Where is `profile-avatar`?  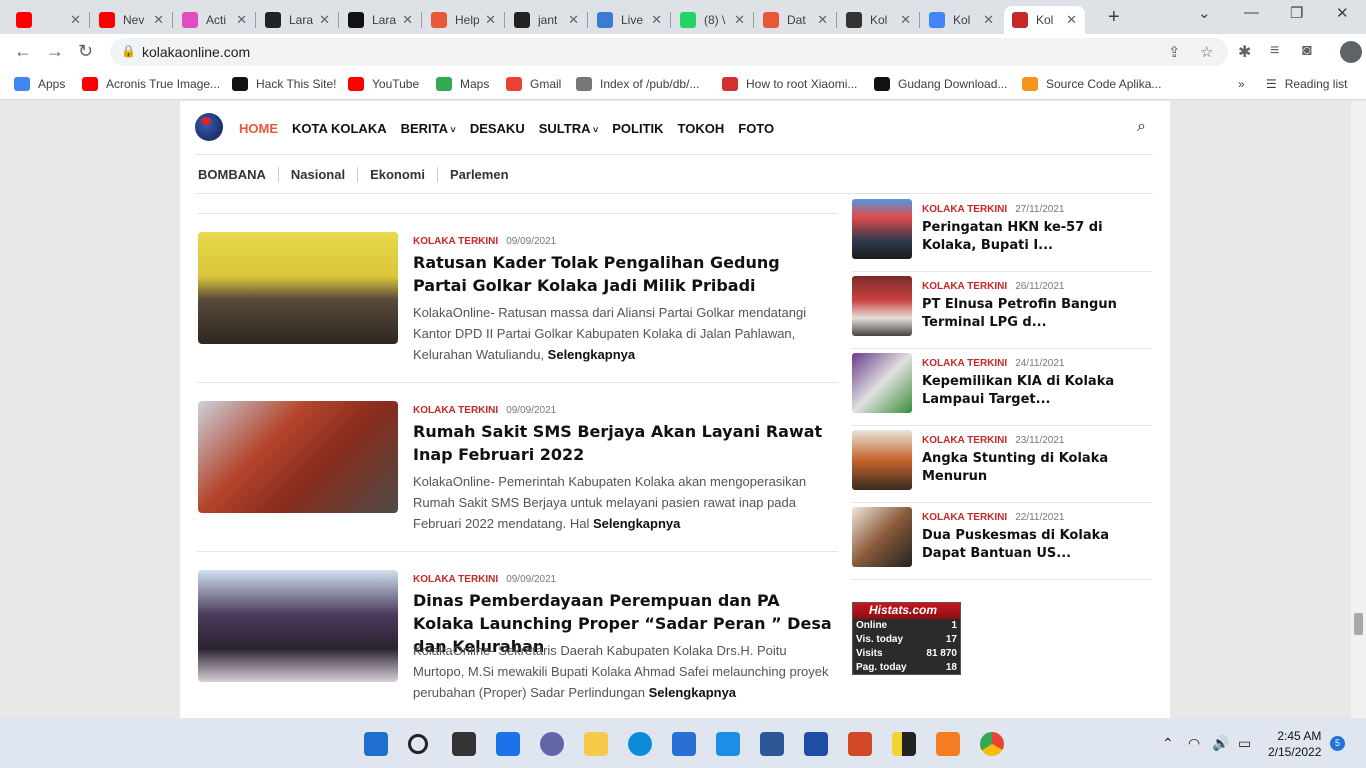
profile-avatar is located at coordinates (1351, 52).